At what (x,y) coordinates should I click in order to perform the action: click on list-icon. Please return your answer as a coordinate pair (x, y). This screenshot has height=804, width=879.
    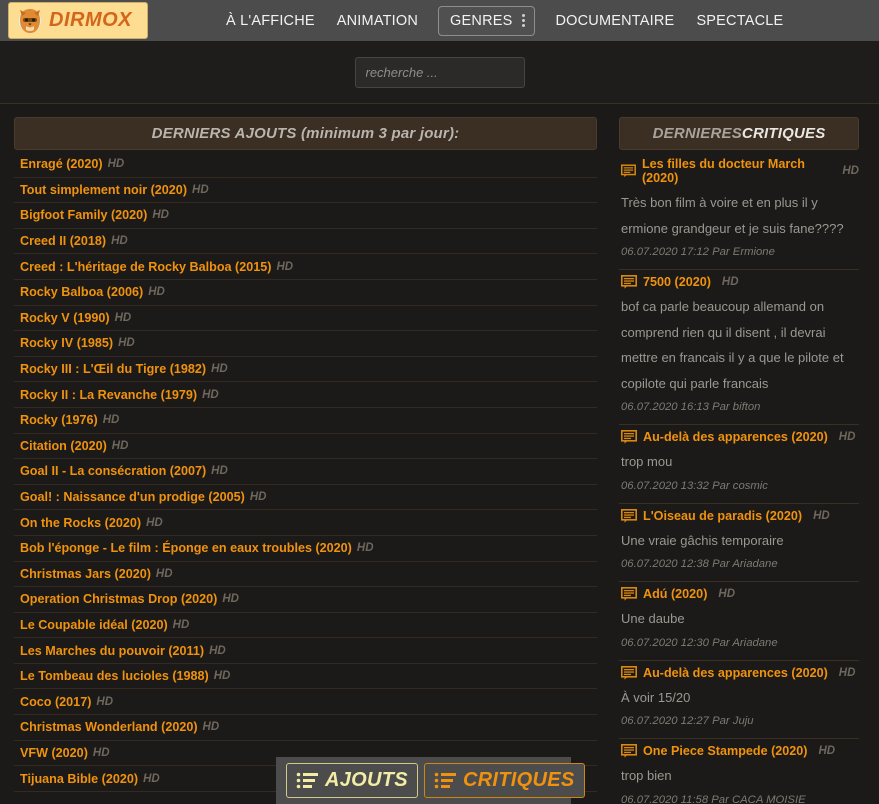
    Looking at the image, I should click on (445, 780).